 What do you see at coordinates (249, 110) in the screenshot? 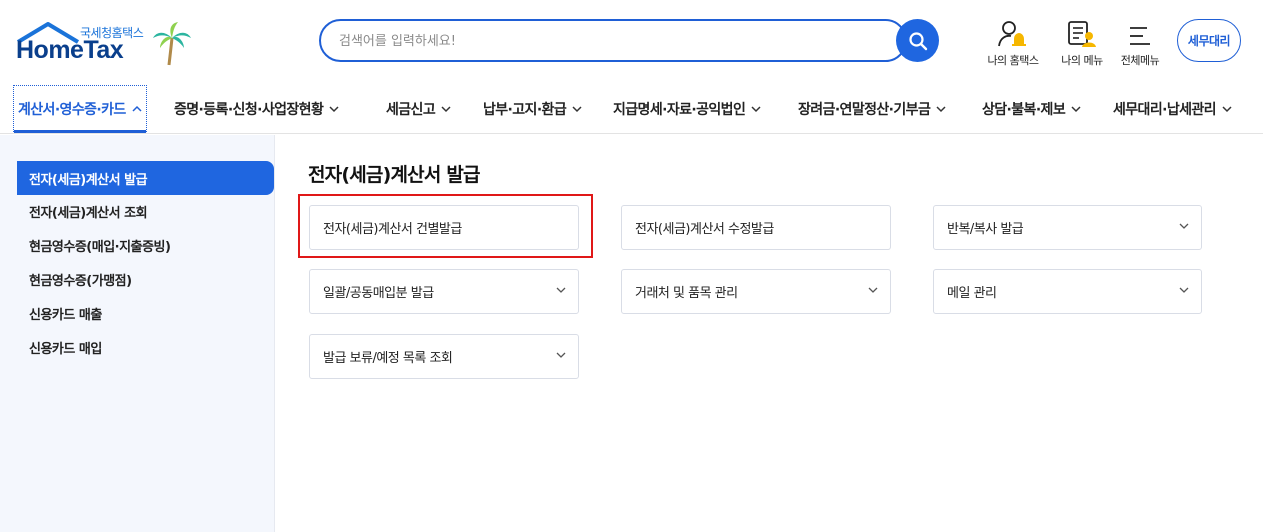
I see `nav-item-label: 증명·등록·신청·사업장현황` at bounding box center [249, 110].